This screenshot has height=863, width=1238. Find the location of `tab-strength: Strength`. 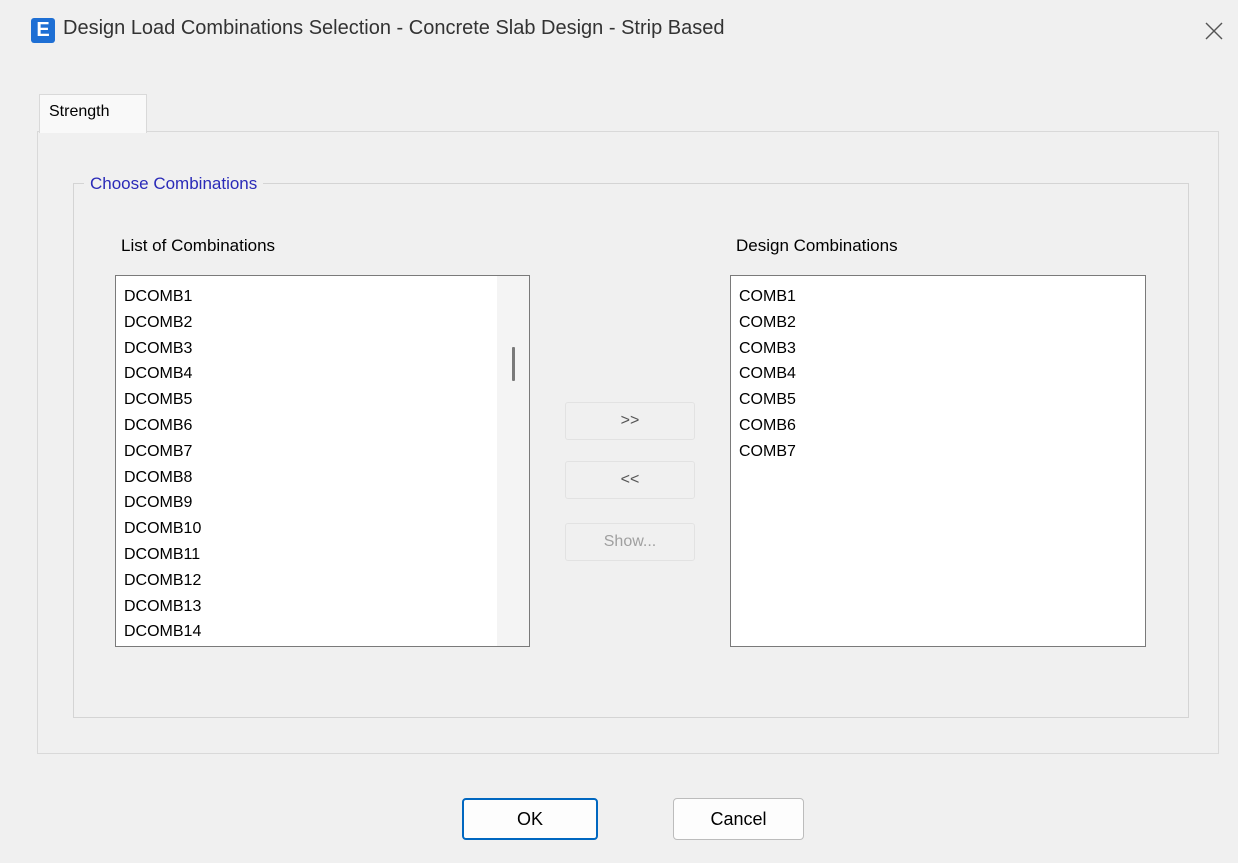

tab-strength: Strength is located at coordinates (93, 113).